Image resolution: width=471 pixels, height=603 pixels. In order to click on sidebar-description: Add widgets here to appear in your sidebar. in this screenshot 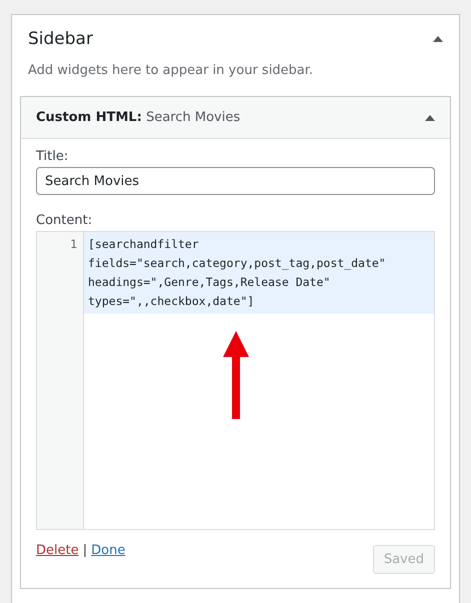, I will do `click(171, 70)`.